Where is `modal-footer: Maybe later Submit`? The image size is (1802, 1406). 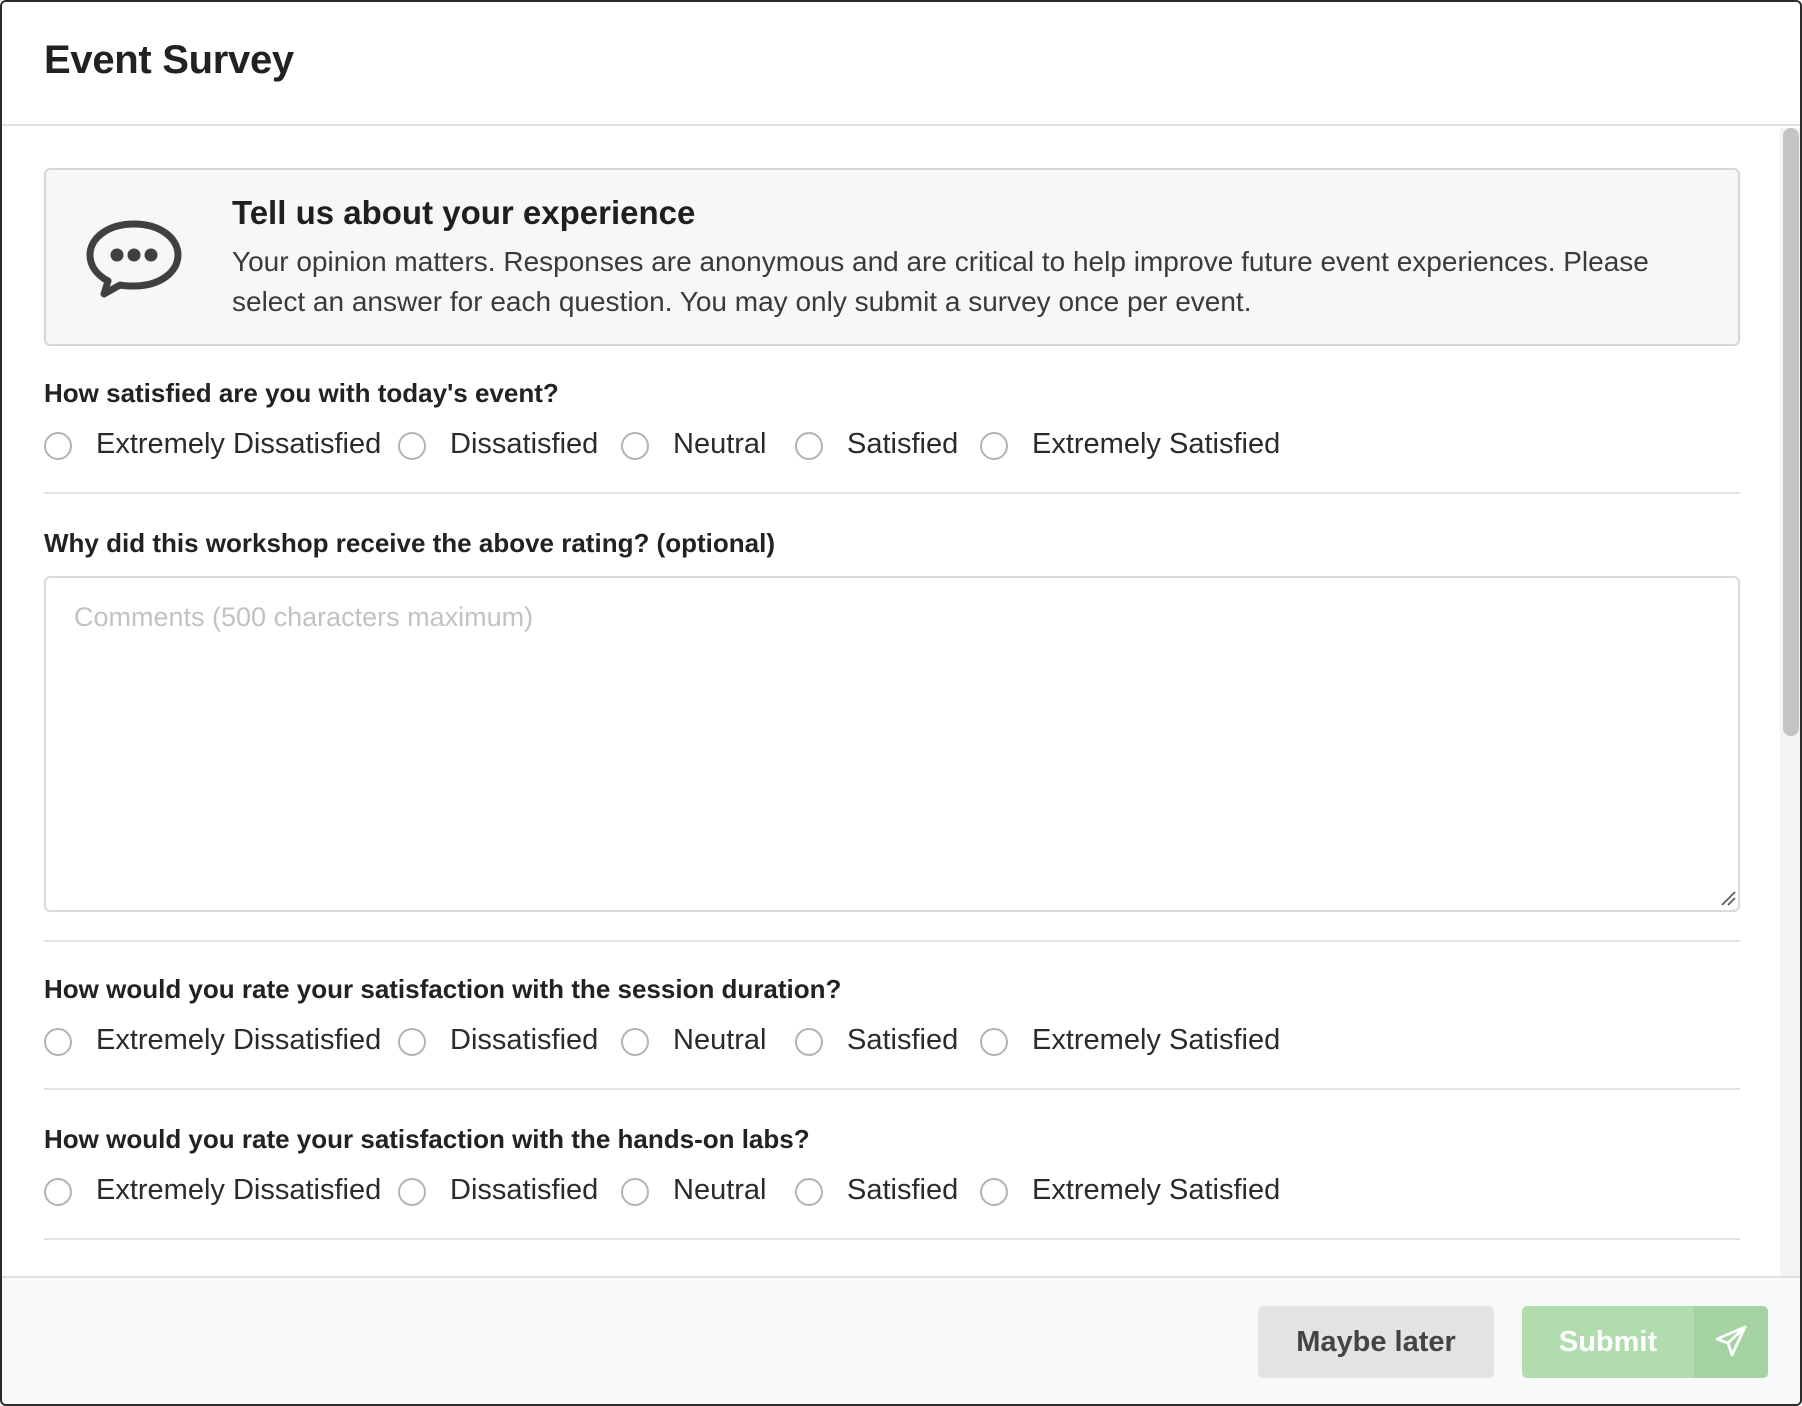 modal-footer: Maybe later Submit is located at coordinates (901, 1340).